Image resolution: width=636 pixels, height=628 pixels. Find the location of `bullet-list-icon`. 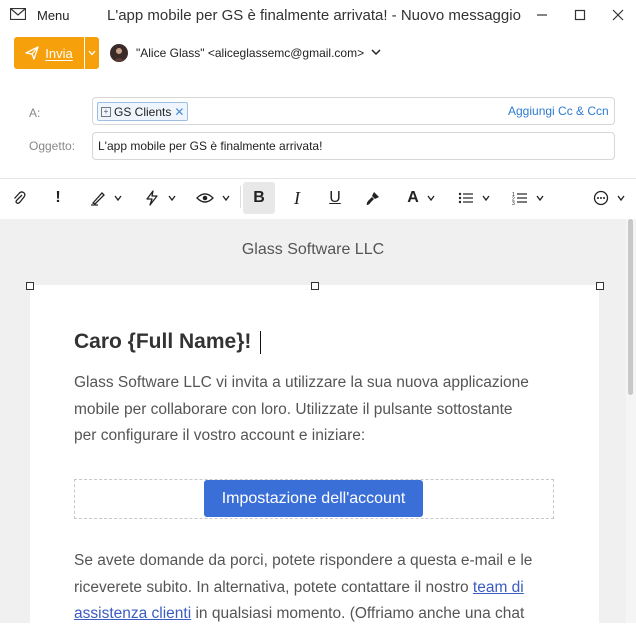

bullet-list-icon is located at coordinates (465, 198).